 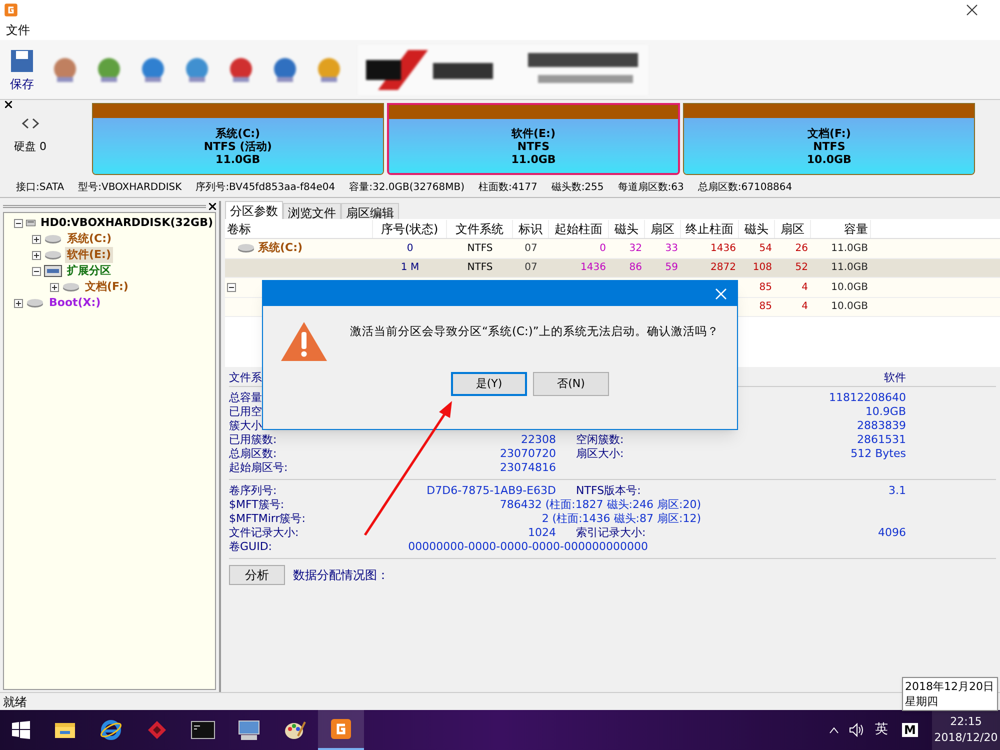 I want to click on table-cell-text: 108, so click(x=762, y=268).